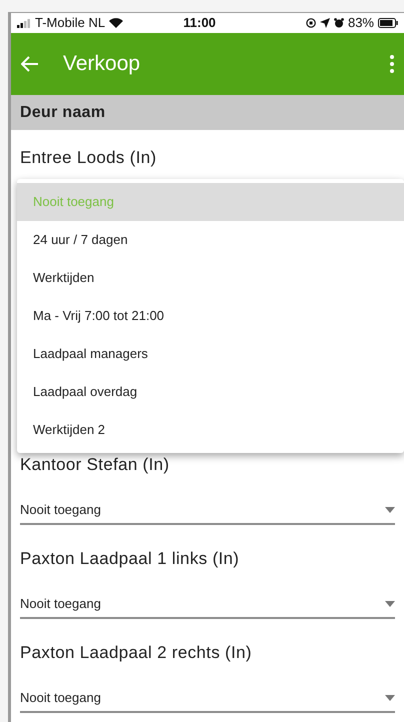 This screenshot has width=404, height=722. What do you see at coordinates (210, 316) in the screenshot?
I see `menu-option: Ma - Vrij 7:00 tot 21:00` at bounding box center [210, 316].